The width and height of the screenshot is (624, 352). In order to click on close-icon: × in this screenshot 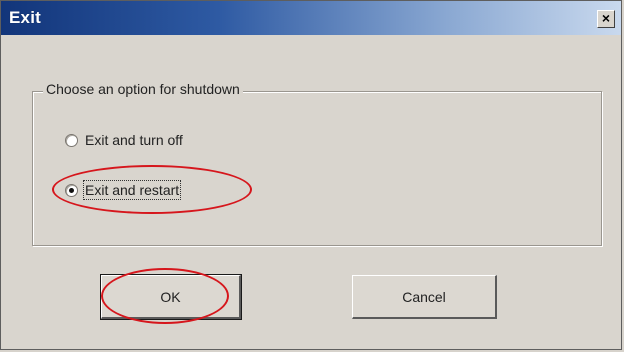, I will do `click(606, 18)`.